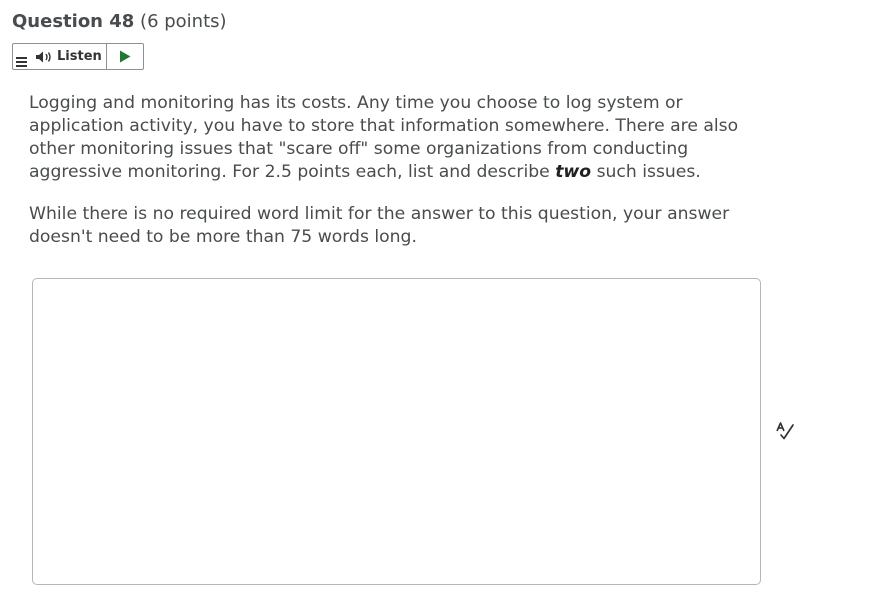 The image size is (877, 613). I want to click on spellcheck-icon, so click(785, 431).